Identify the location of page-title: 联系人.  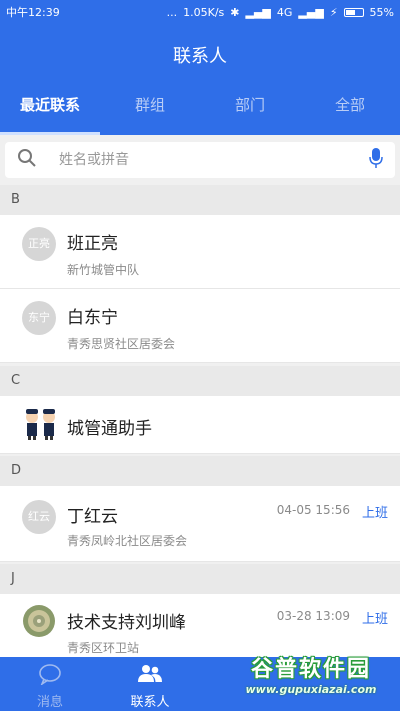
(200, 56).